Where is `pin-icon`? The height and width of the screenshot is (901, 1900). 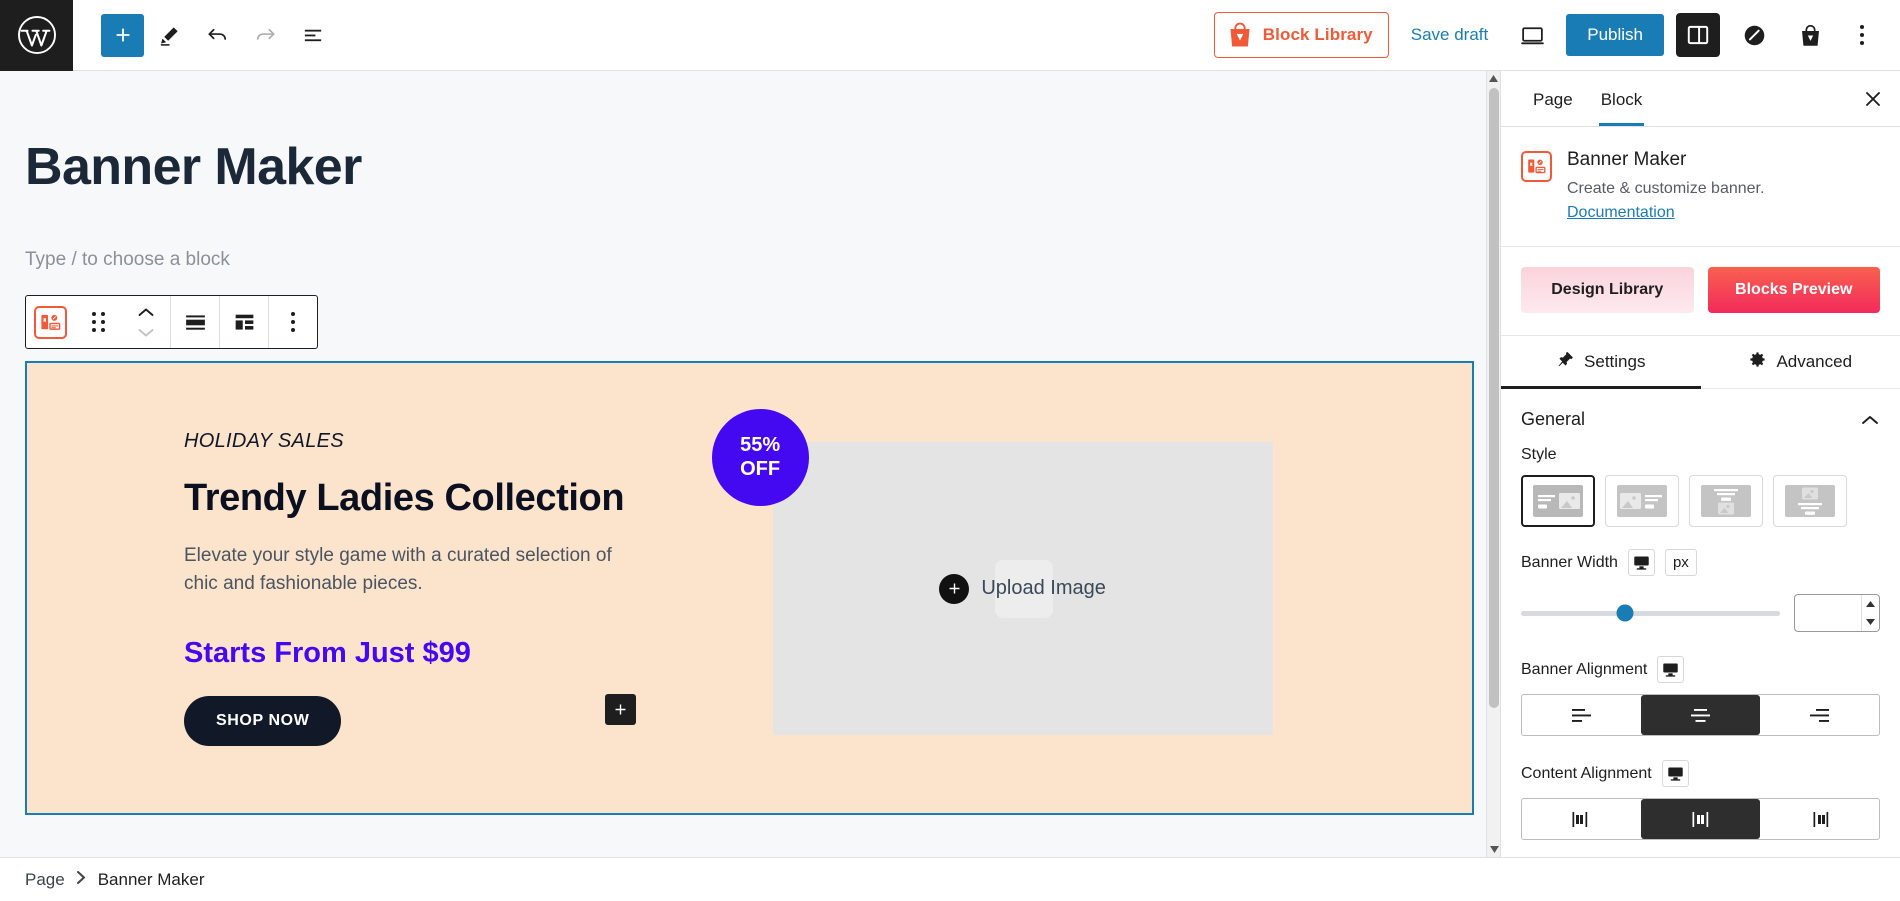 pin-icon is located at coordinates (1565, 362).